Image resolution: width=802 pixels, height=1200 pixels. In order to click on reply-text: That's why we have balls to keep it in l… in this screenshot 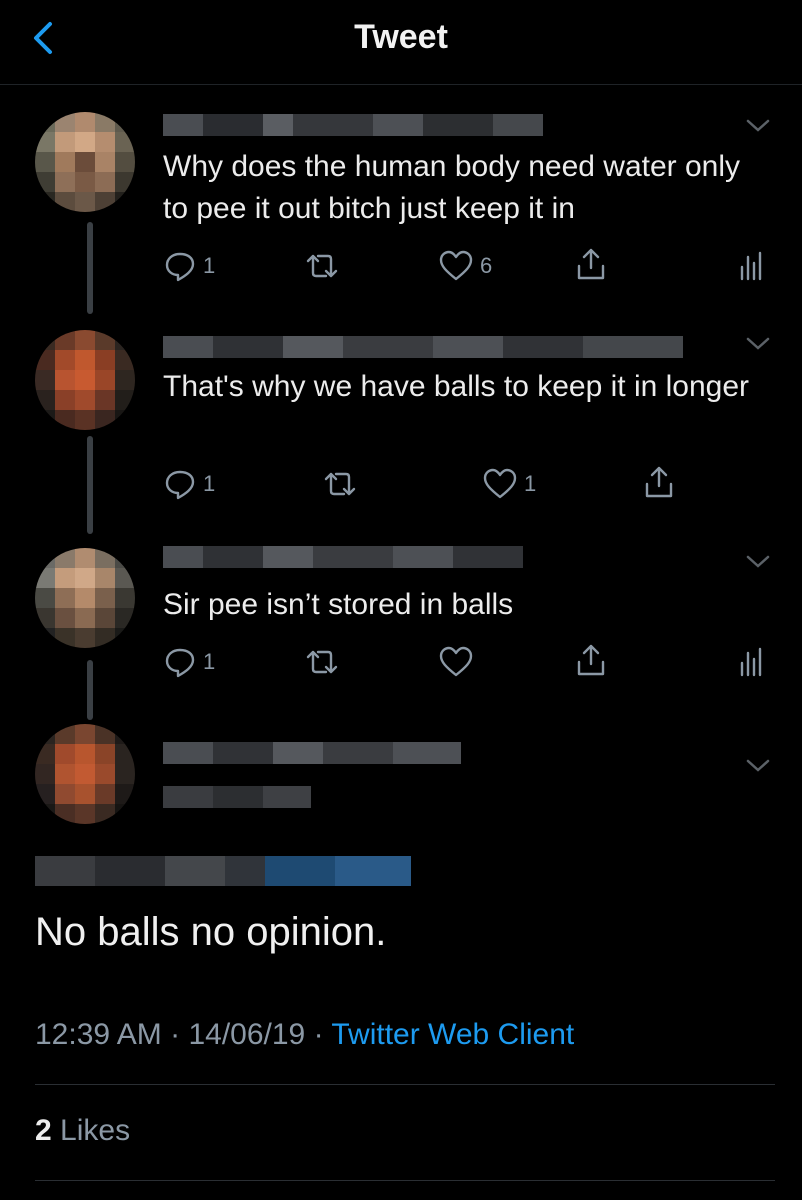, I will do `click(456, 386)`.